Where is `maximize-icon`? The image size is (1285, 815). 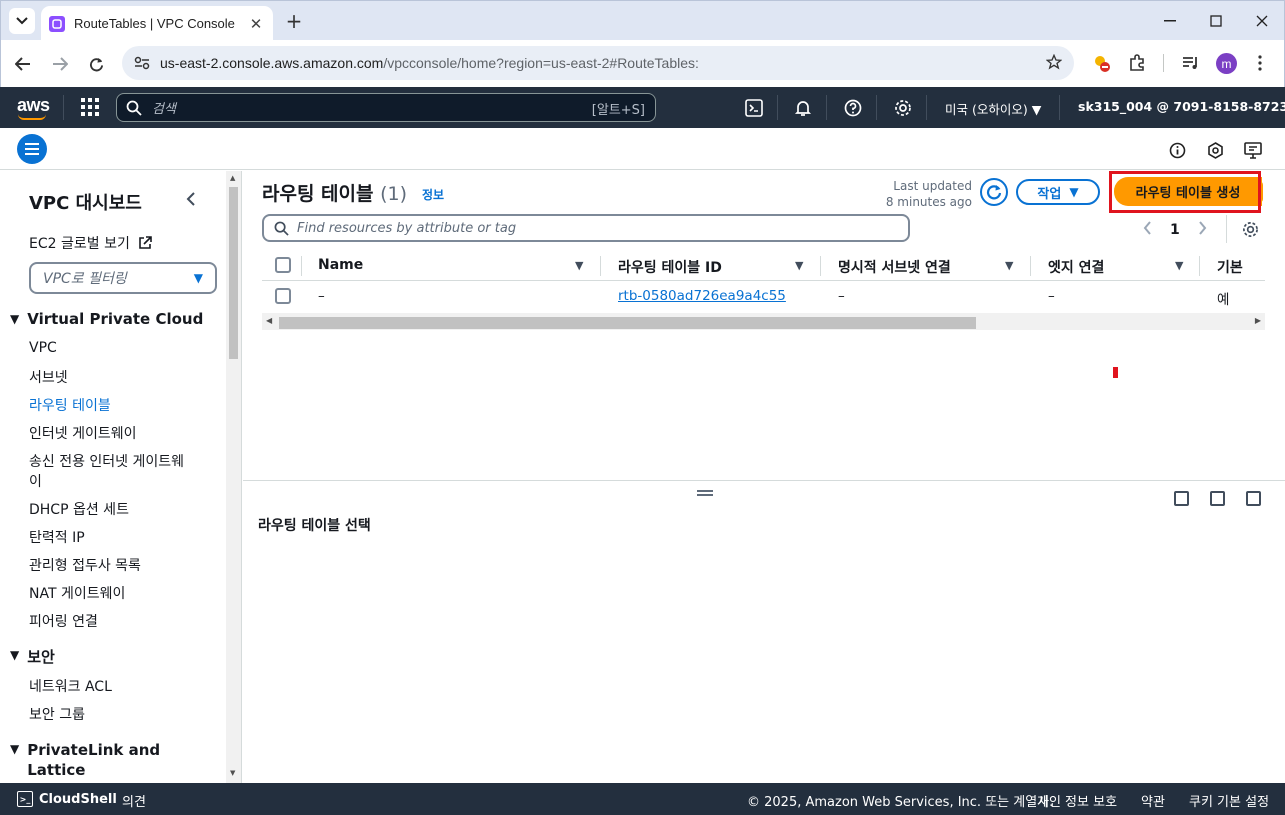 maximize-icon is located at coordinates (1216, 21).